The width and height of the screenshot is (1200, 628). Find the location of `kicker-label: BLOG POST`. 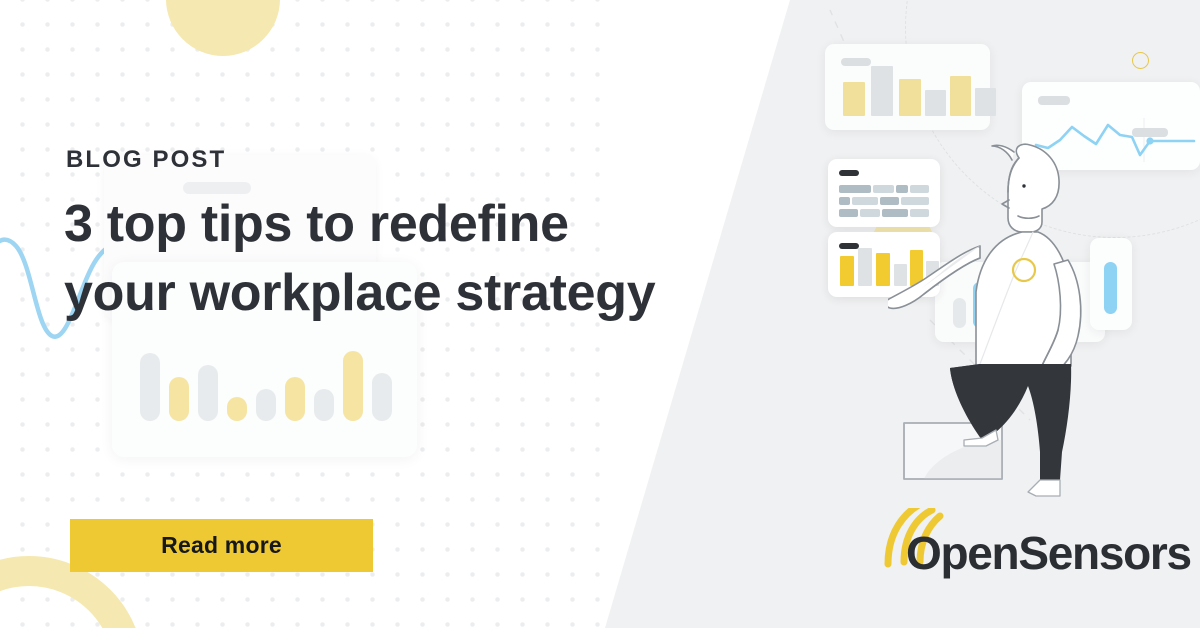

kicker-label: BLOG POST is located at coordinates (146, 159).